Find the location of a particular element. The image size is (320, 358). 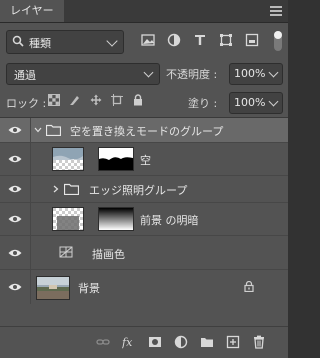

fill-layer-icon is located at coordinates (66, 252).